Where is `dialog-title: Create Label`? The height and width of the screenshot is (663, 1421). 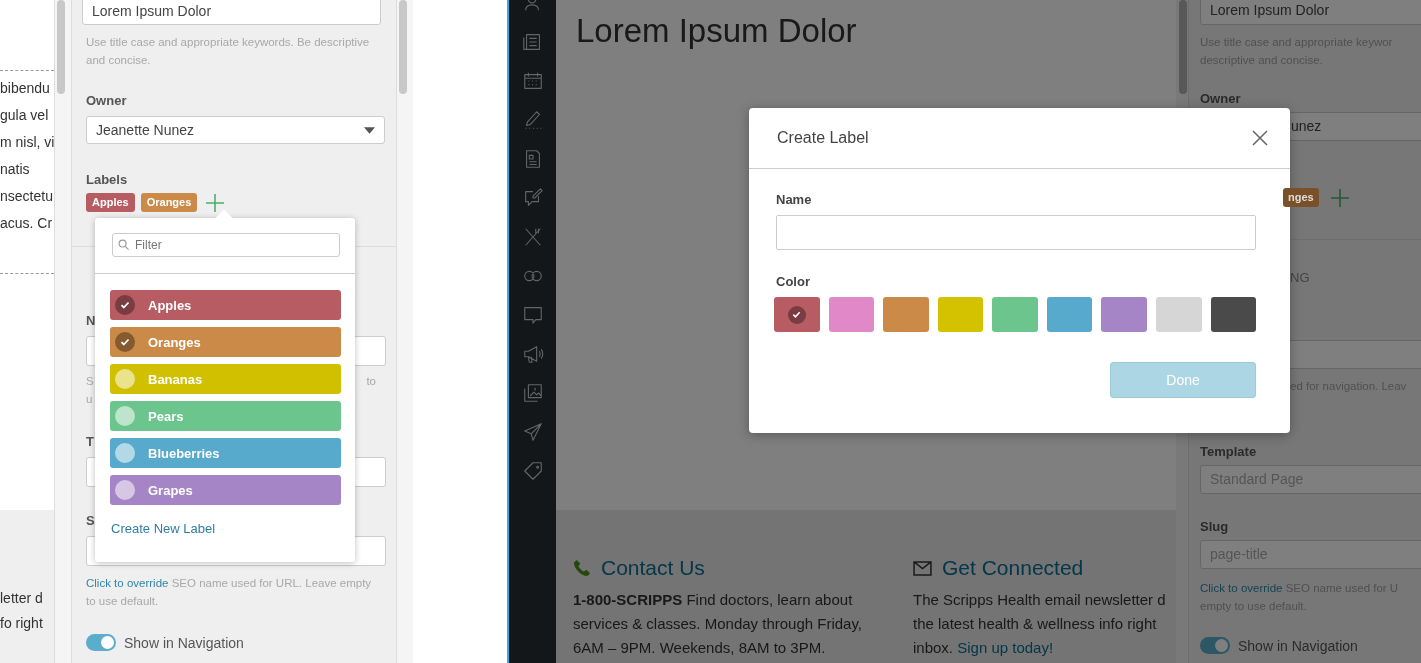
dialog-title: Create Label is located at coordinates (823, 138).